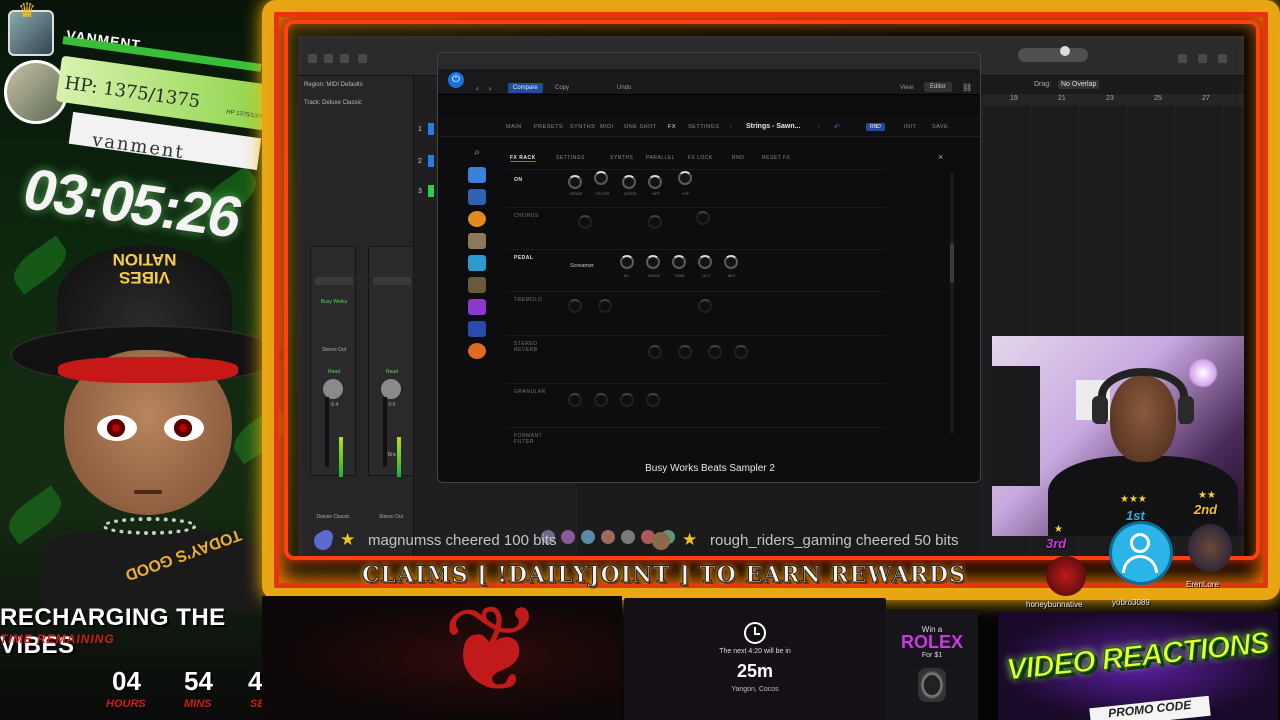  I want to click on rank-label: 2nd, so click(1206, 509).